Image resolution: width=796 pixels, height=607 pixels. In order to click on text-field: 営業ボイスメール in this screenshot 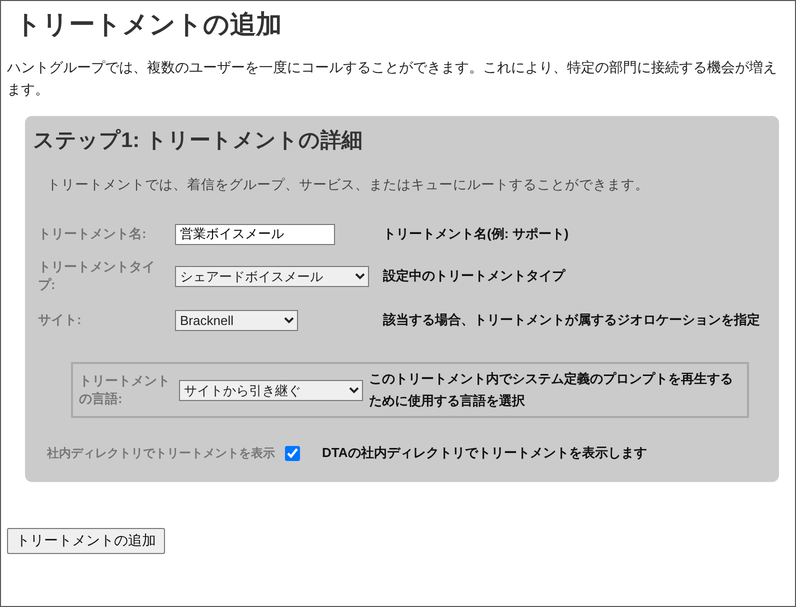, I will do `click(255, 234)`.